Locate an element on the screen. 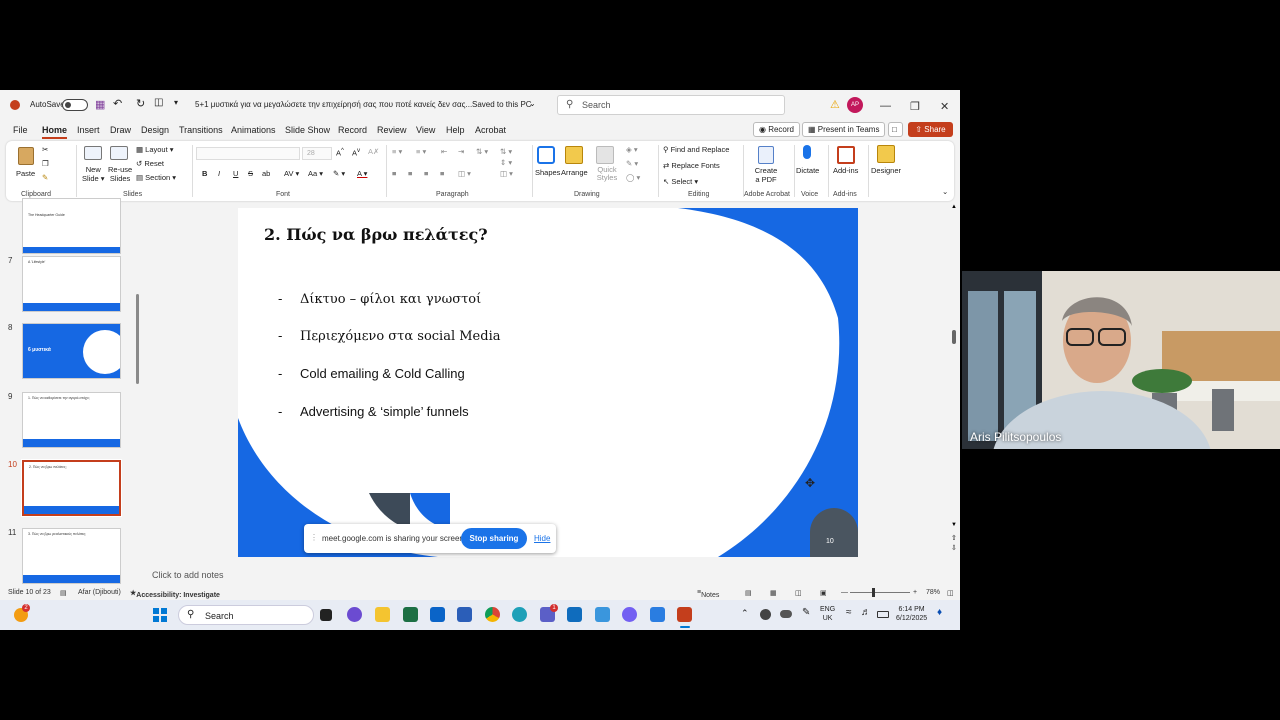 This screenshot has width=1280, height=720. tab-review: Review is located at coordinates (392, 130).